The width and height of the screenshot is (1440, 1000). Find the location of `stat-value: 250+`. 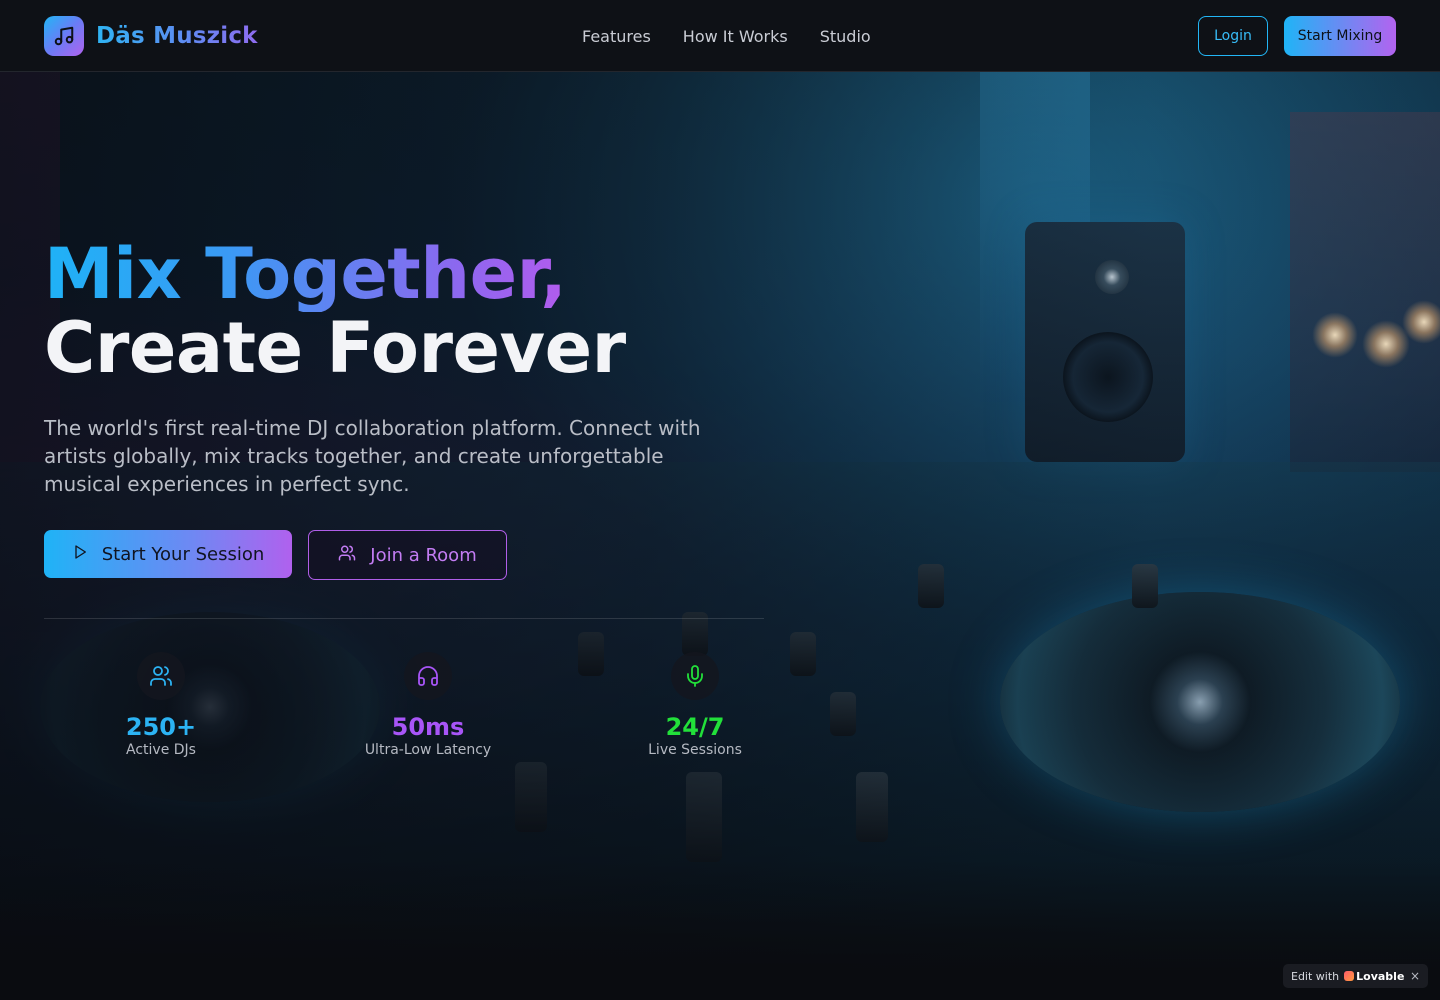

stat-value: 250+ is located at coordinates (161, 727).